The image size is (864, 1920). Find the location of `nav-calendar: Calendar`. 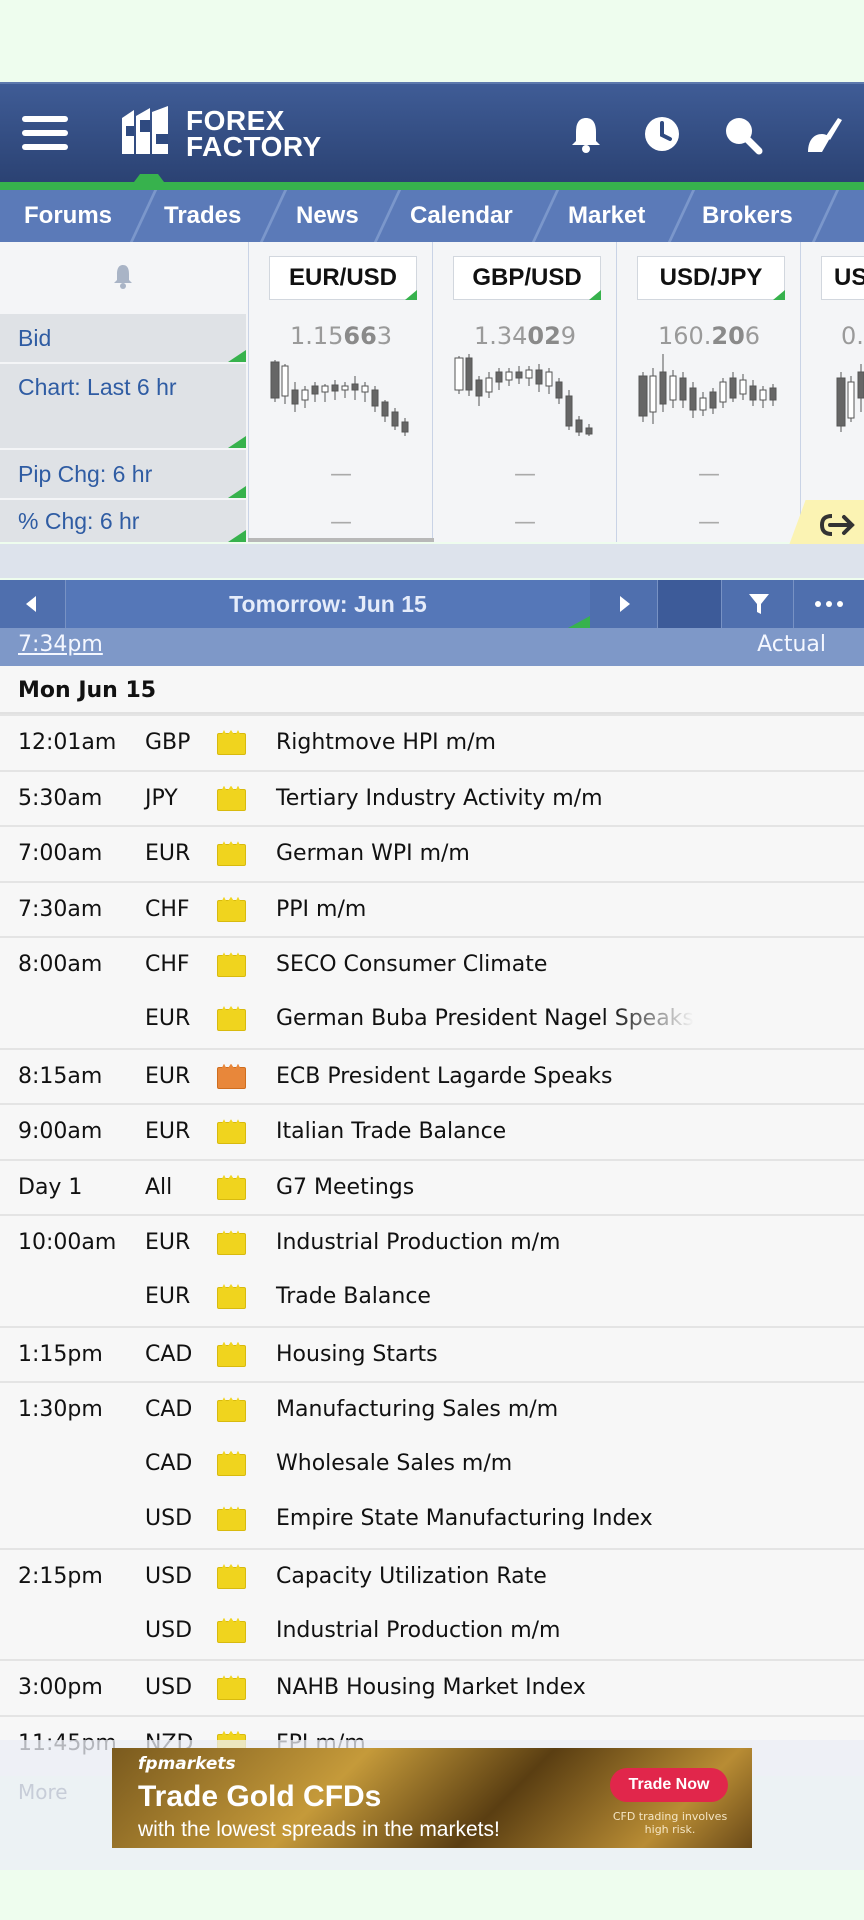

nav-calendar: Calendar is located at coordinates (461, 216).